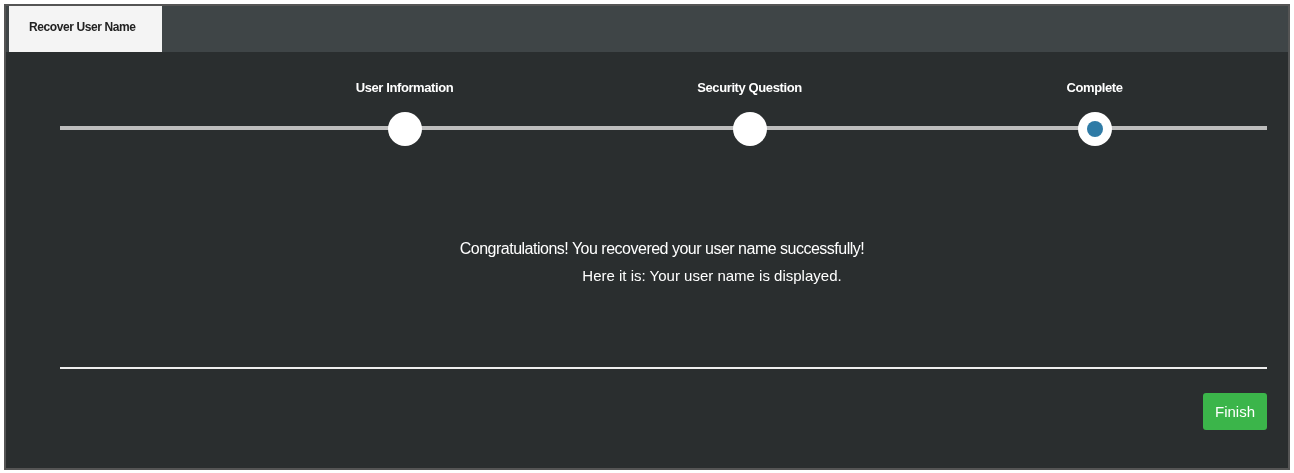 Image resolution: width=1294 pixels, height=473 pixels. Describe the element at coordinates (662, 249) in the screenshot. I see `success-message: Congratulations! You recovered your user name successfully!` at that location.